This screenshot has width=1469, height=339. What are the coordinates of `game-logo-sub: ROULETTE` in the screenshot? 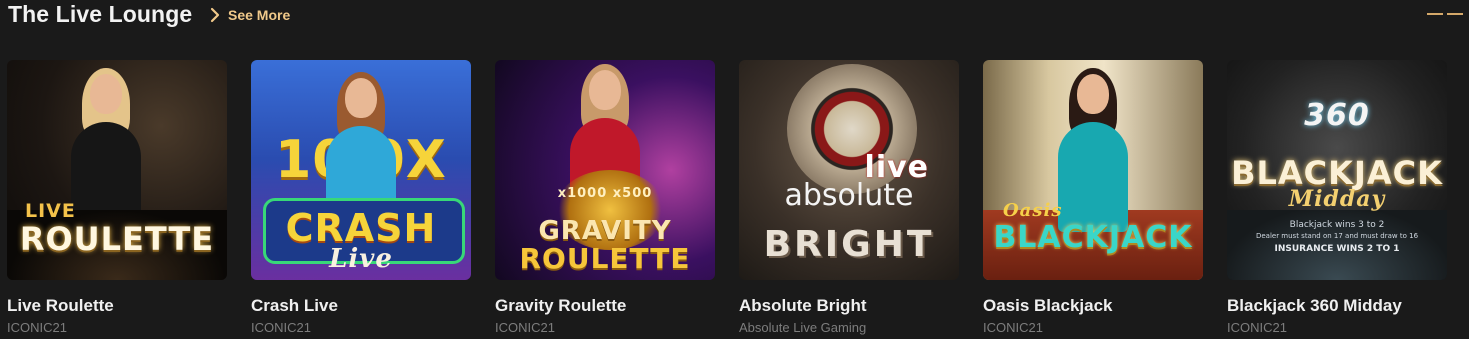 It's located at (605, 258).